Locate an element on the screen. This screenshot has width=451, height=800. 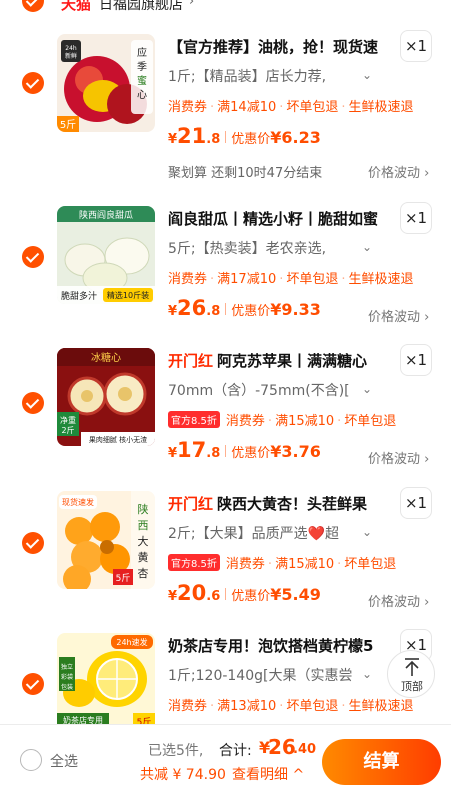
checkout-button: 结算 is located at coordinates (381, 762).